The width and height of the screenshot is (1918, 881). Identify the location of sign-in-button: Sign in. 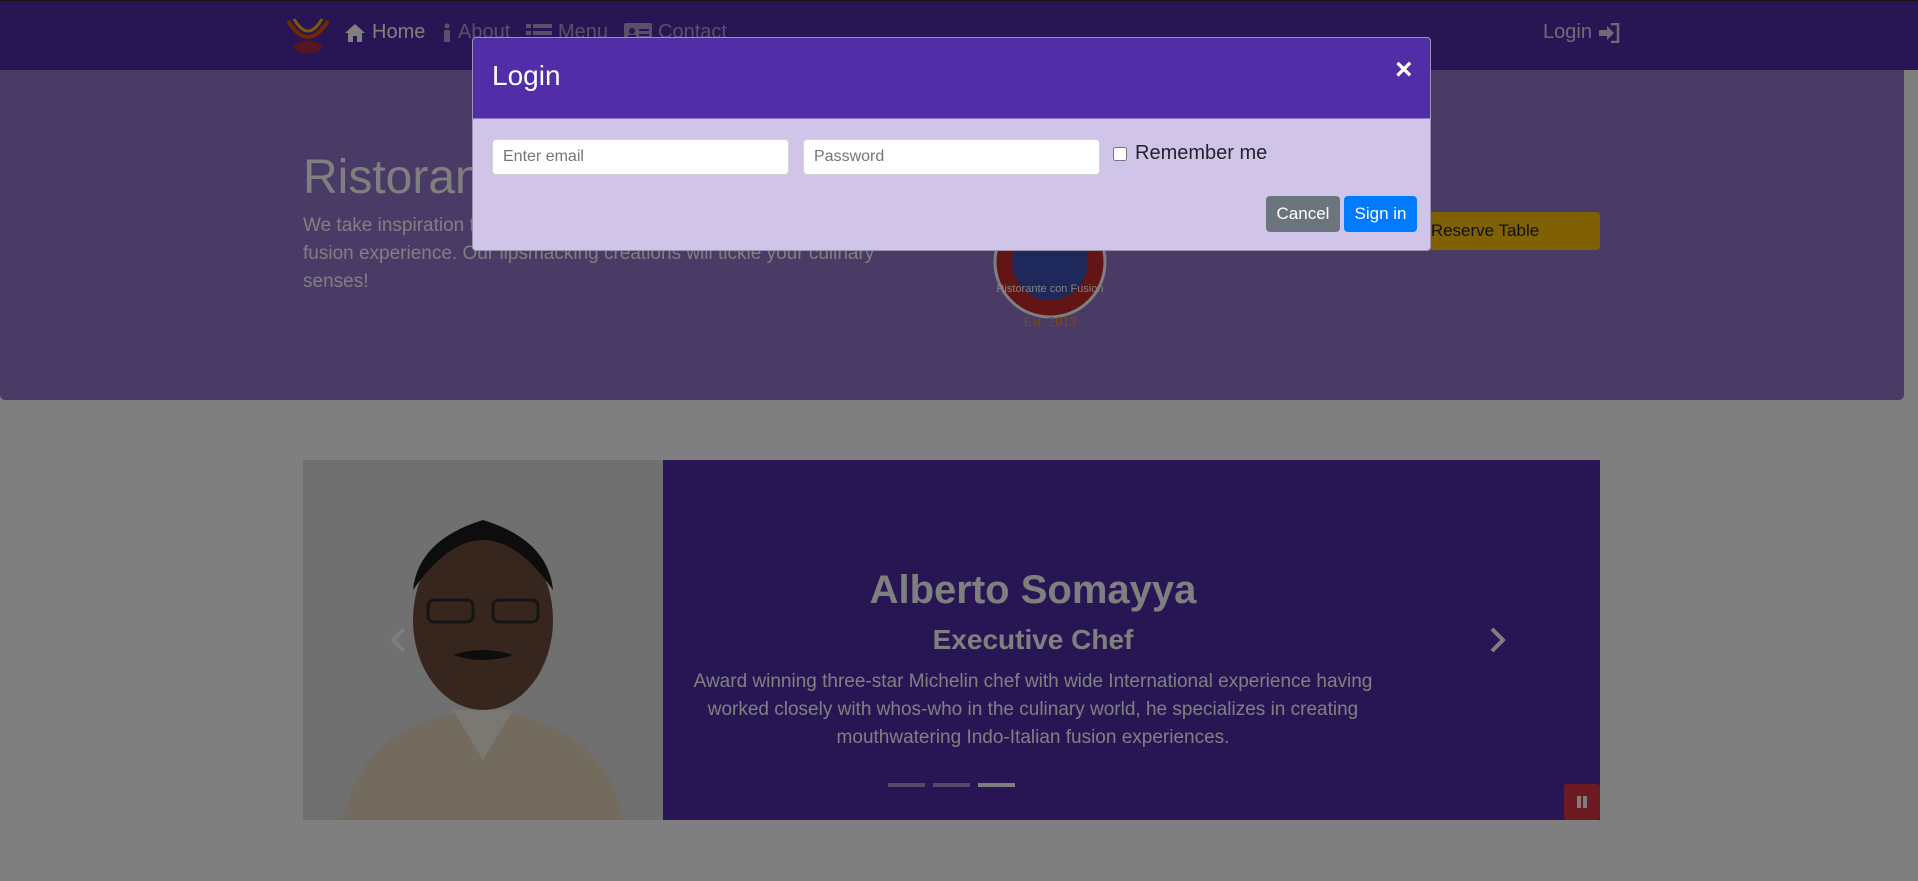
(1380, 214).